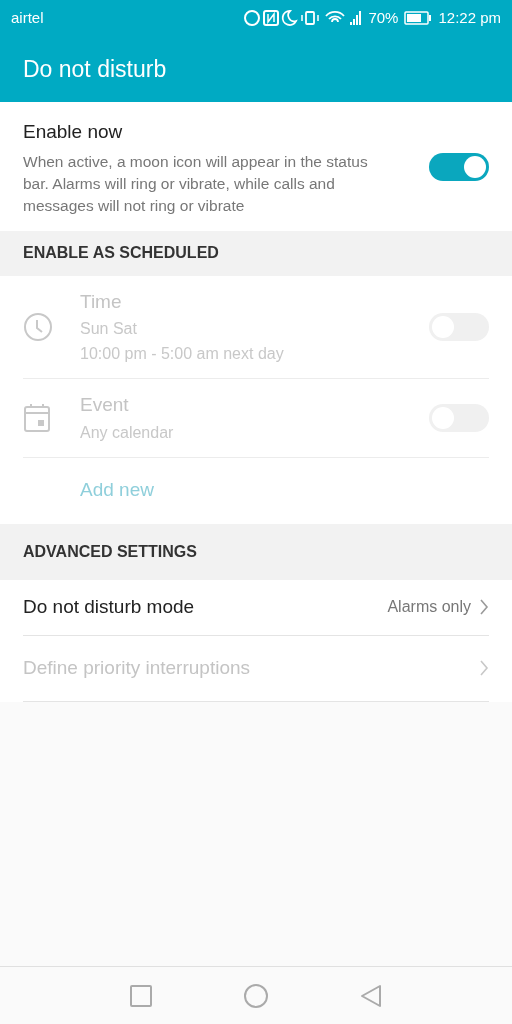 This screenshot has height=1024, width=512. I want to click on row-value: Alarms only, so click(429, 607).